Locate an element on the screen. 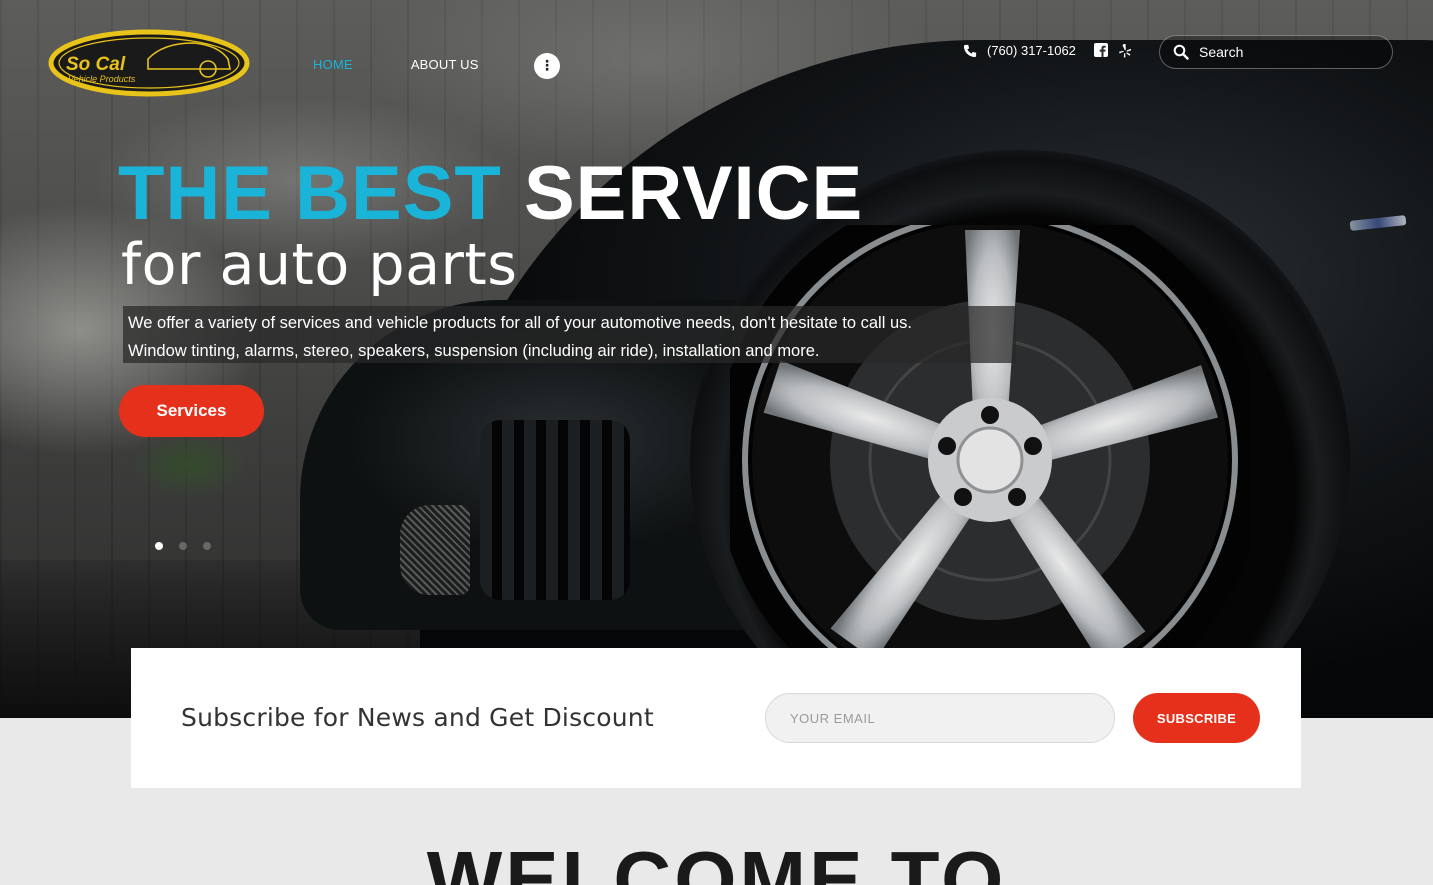 This screenshot has width=1433, height=885. services-button: Services is located at coordinates (191, 411).